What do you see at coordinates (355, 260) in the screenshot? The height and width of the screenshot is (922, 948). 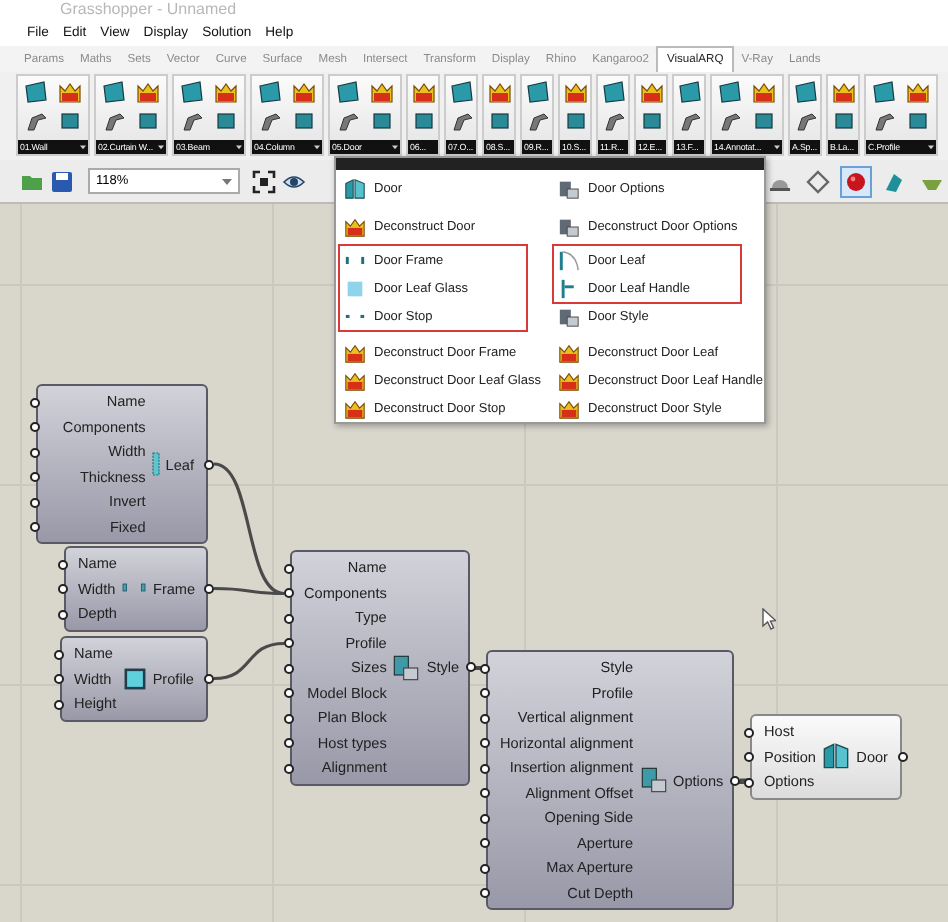 I see `bars-icon` at bounding box center [355, 260].